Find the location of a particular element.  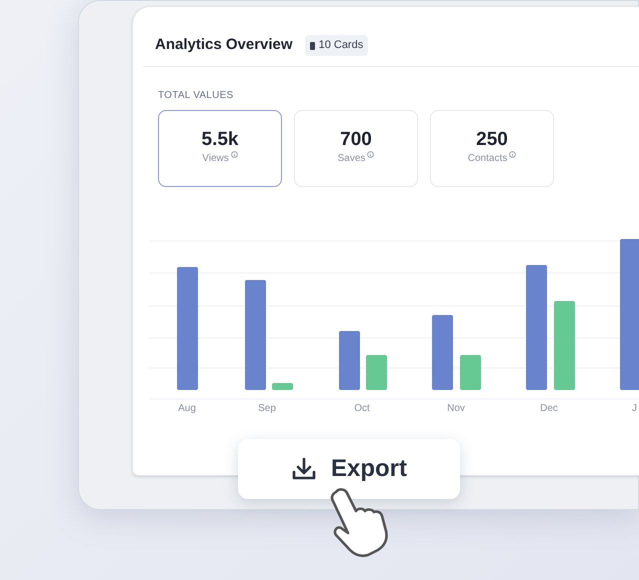

card-stack-icon is located at coordinates (312, 46).